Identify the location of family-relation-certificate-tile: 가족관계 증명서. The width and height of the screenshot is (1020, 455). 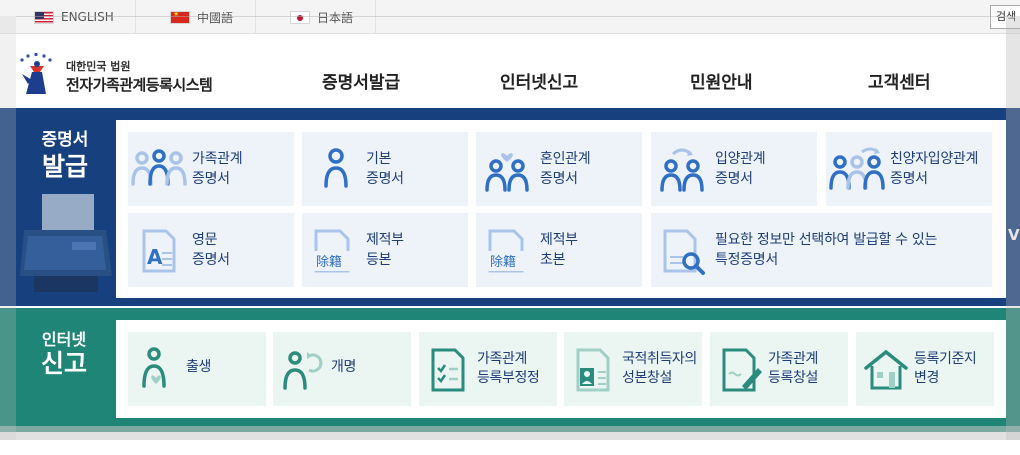
(211, 169).